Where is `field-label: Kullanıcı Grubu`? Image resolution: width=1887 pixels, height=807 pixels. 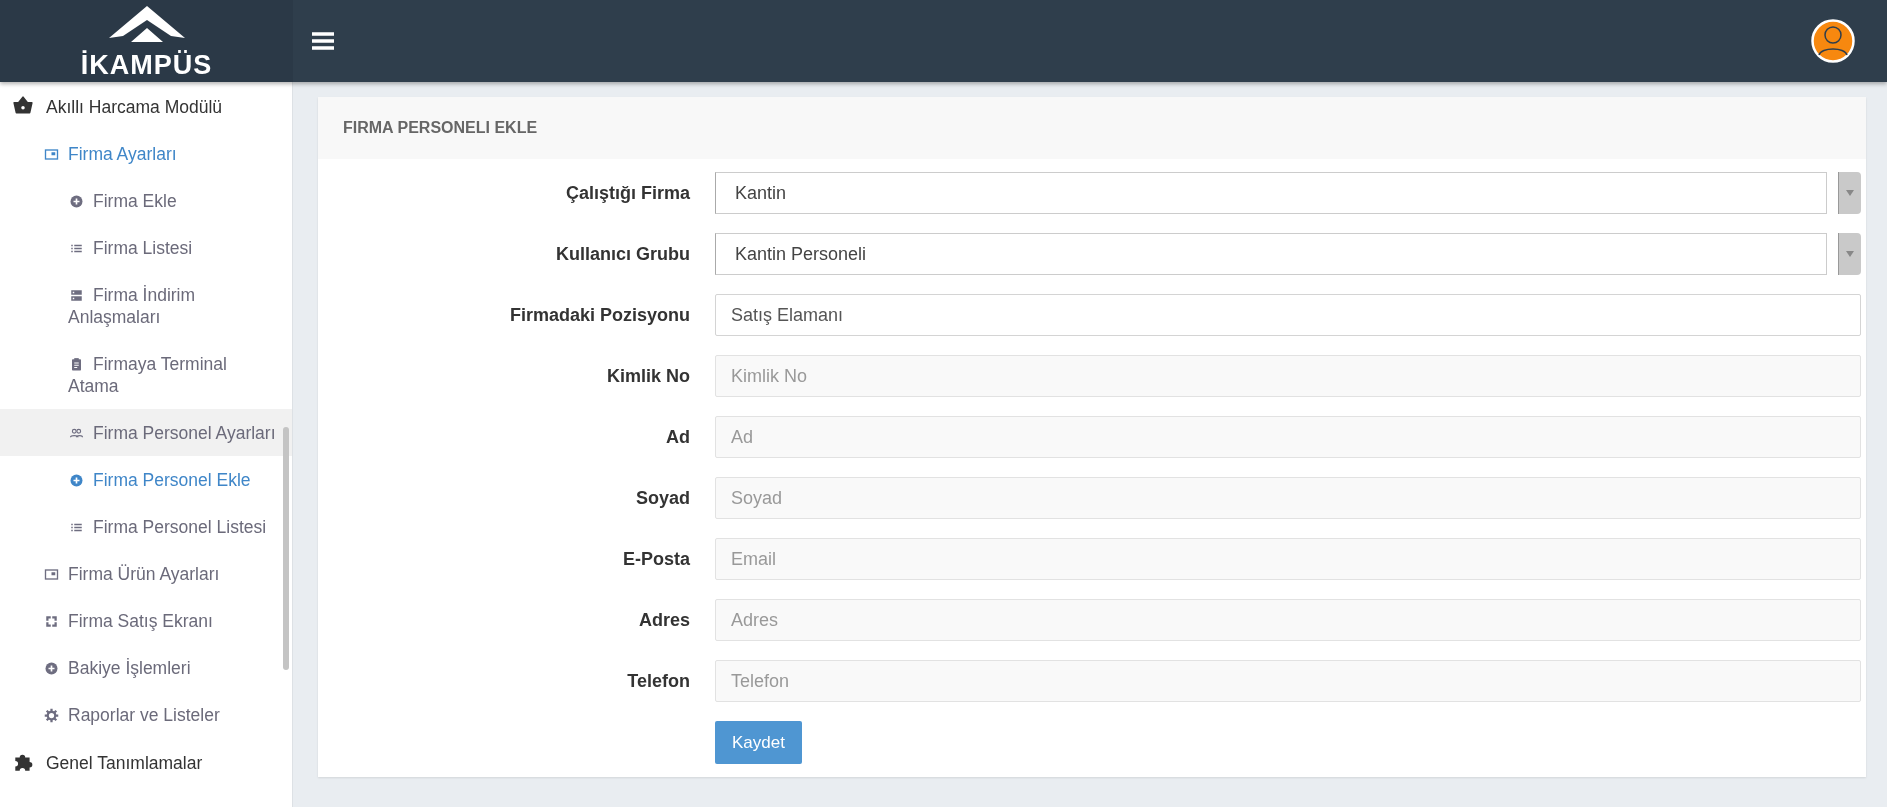 field-label: Kullanıcı Grubu is located at coordinates (622, 254).